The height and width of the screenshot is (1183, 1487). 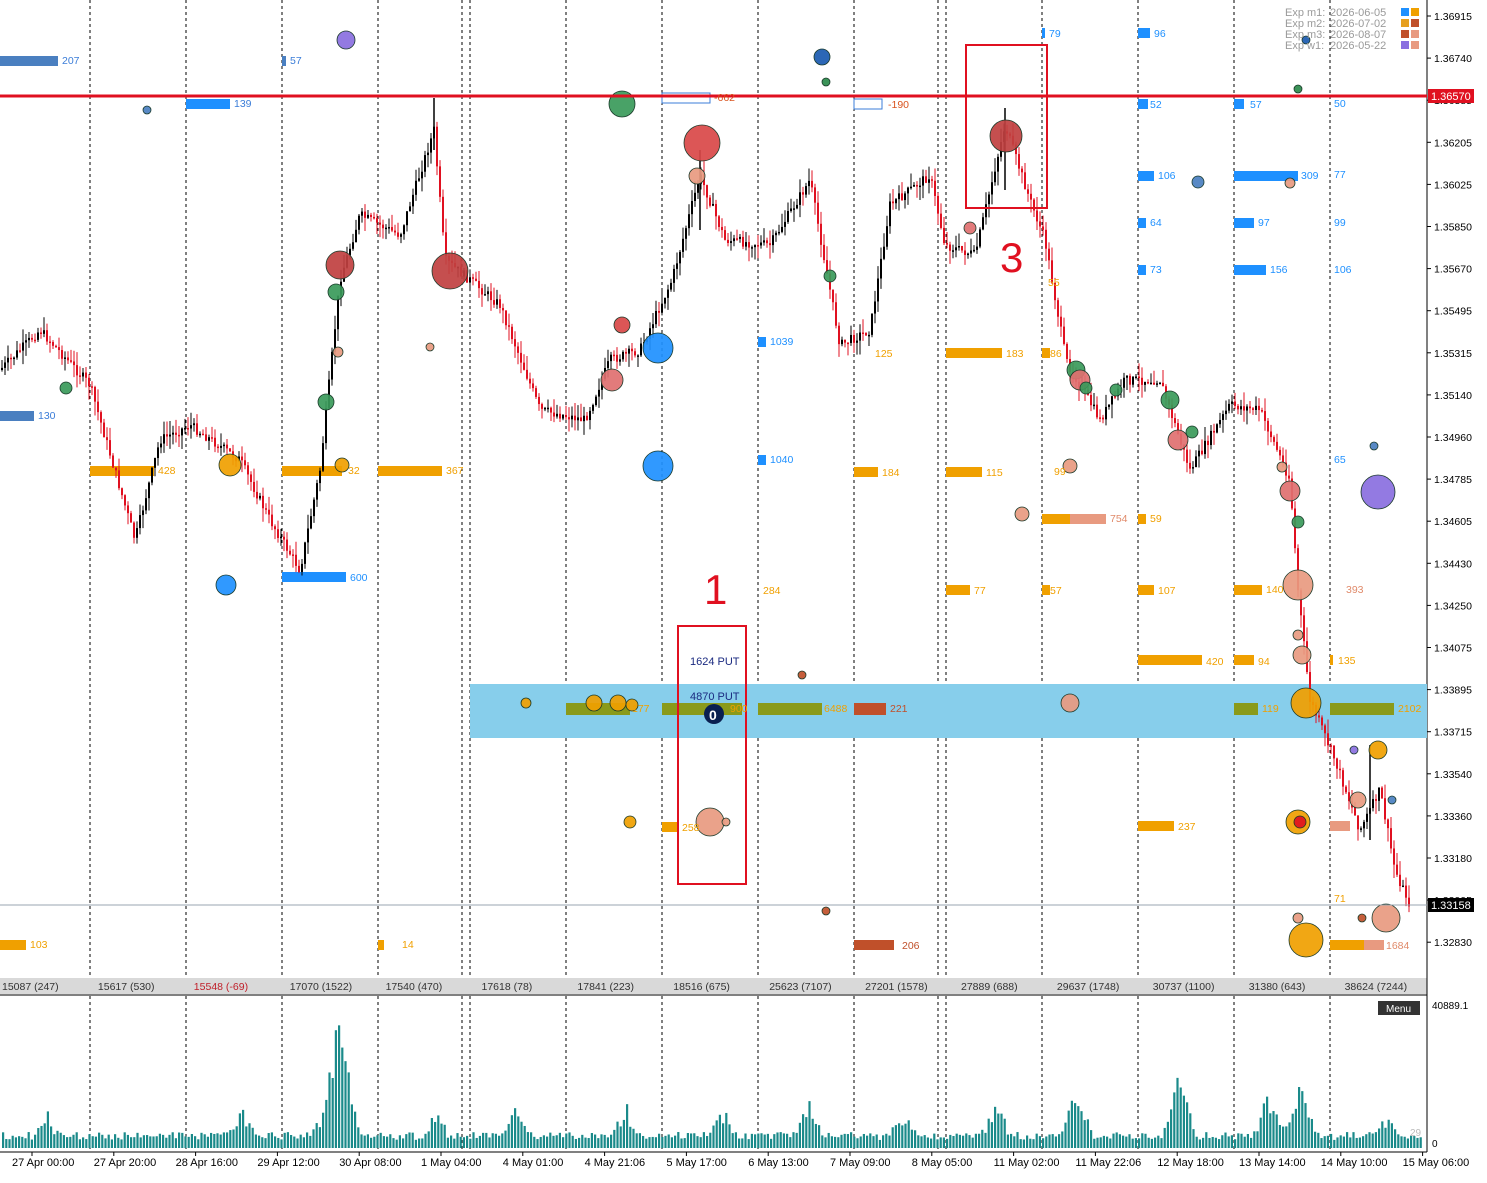 I want to click on time-tick-label: 28 Apr 16:00, so click(x=207, y=1163).